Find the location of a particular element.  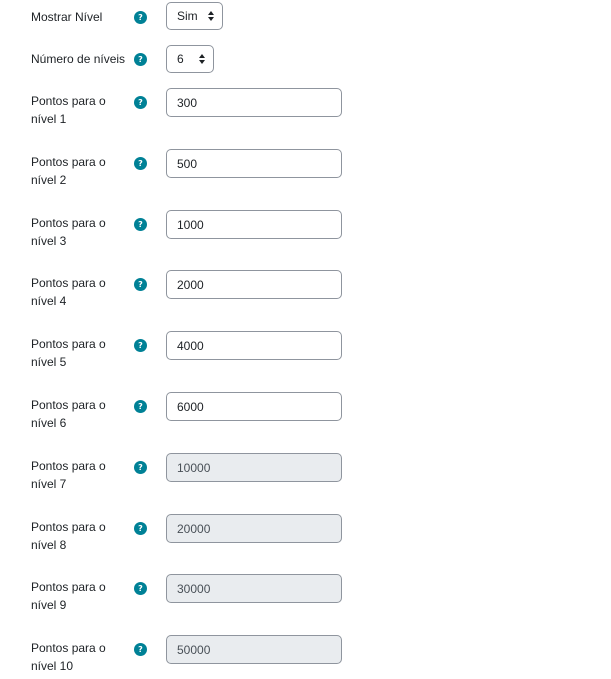

level-7-points-input is located at coordinates (254, 467).